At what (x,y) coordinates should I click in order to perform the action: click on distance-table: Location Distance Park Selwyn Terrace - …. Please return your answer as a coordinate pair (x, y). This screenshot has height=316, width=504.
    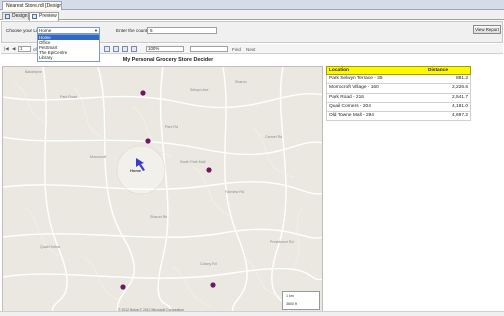
    Looking at the image, I should click on (398, 94).